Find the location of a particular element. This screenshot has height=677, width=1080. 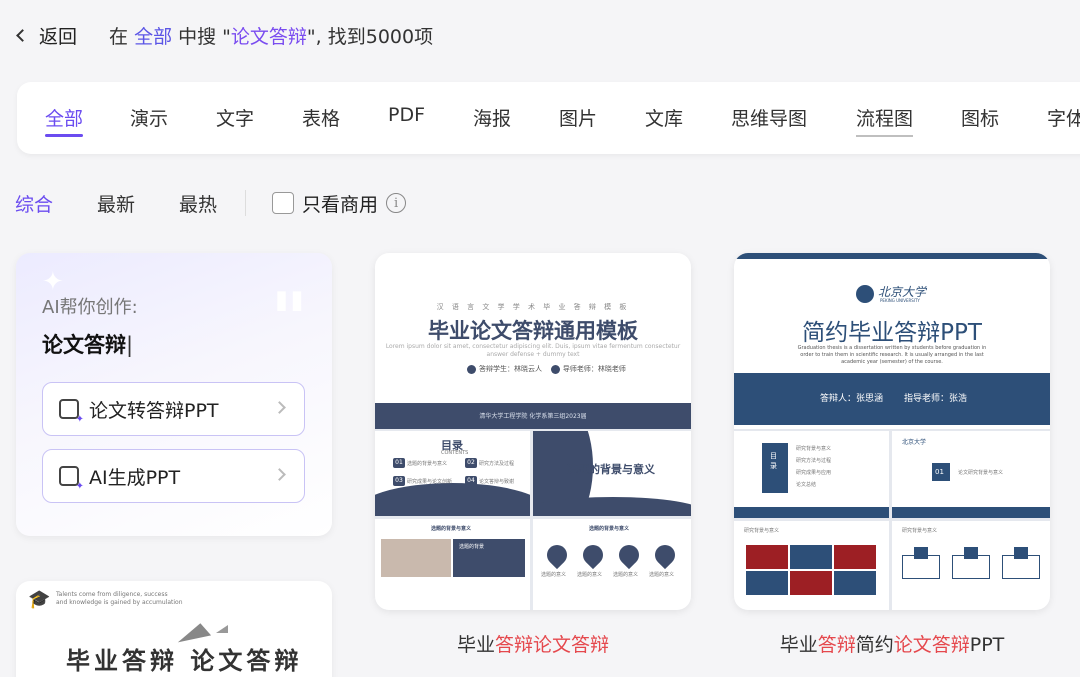

chevron-left-icon is located at coordinates (22, 35).